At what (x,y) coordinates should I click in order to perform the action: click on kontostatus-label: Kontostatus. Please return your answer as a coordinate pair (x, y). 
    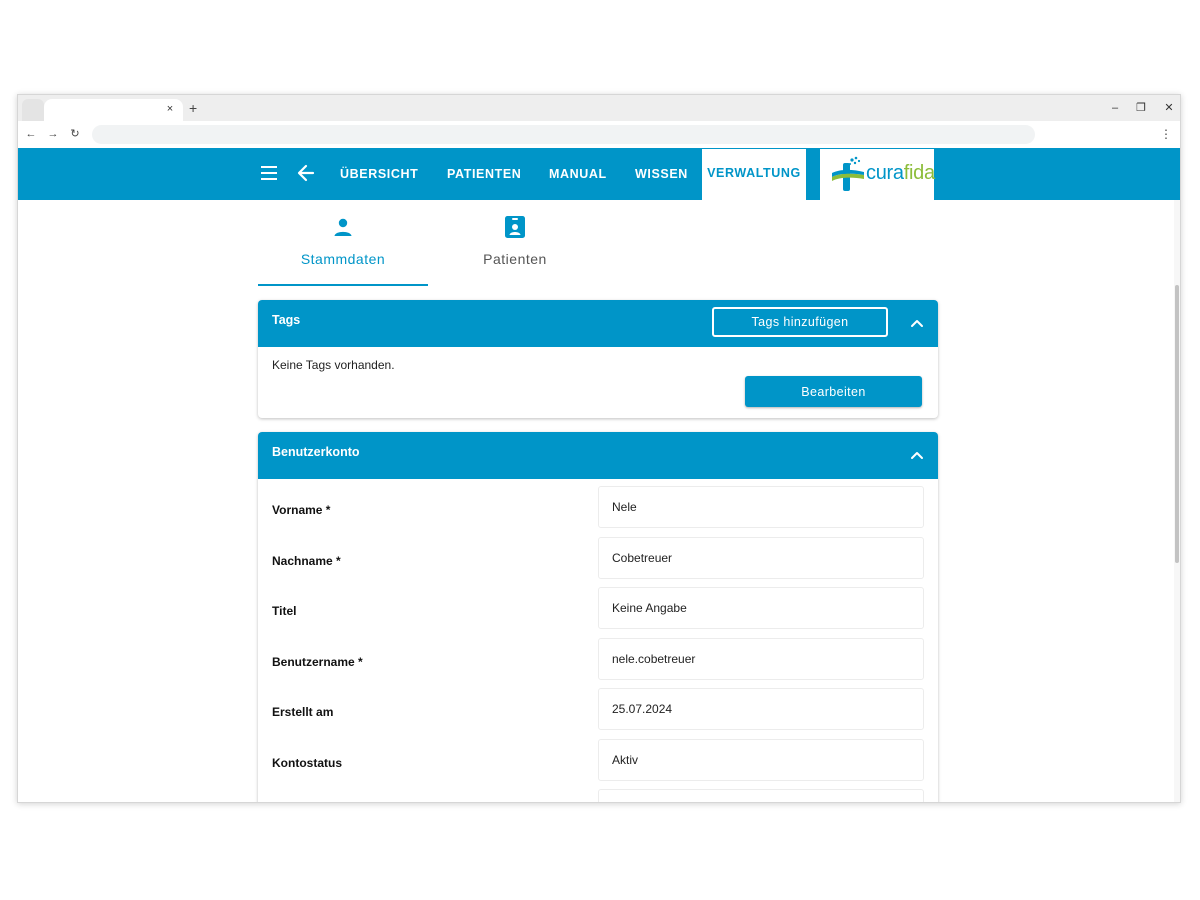
    Looking at the image, I should click on (307, 762).